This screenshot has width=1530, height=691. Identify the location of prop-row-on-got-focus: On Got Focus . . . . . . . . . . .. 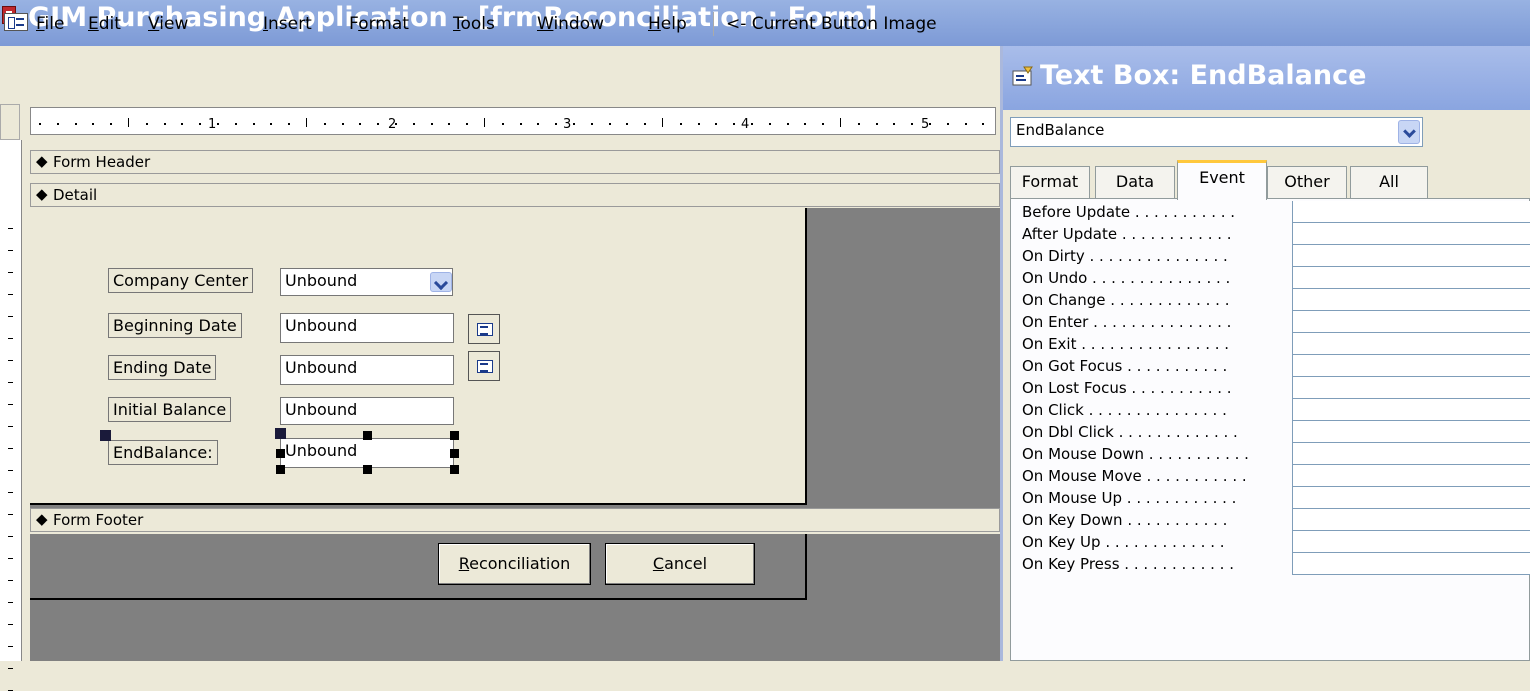
(1271, 366).